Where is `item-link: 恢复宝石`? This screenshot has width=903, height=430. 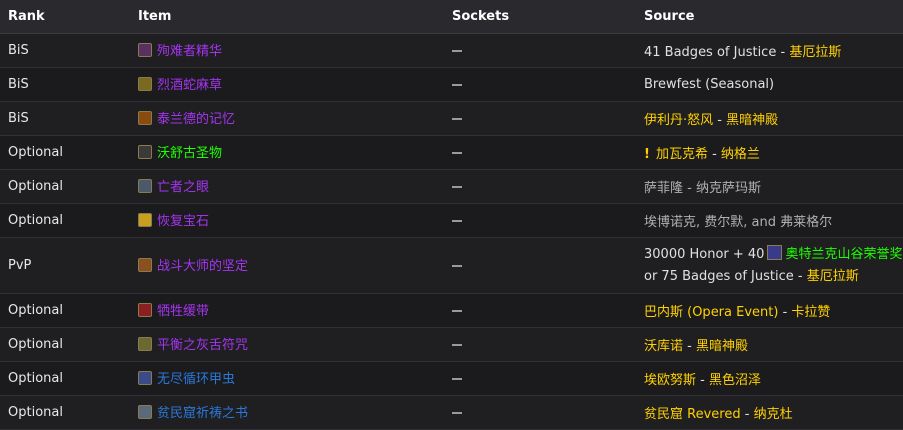
item-link: 恢复宝石 is located at coordinates (183, 219).